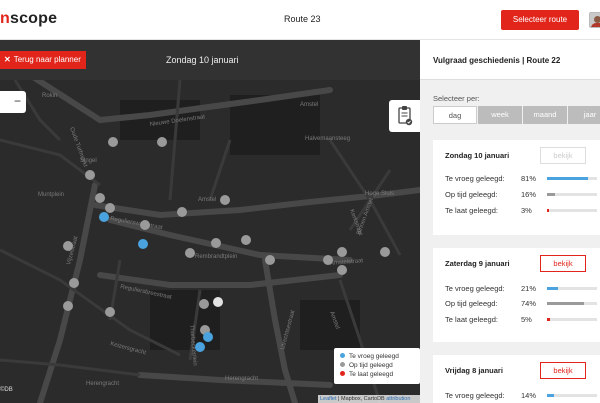  Describe the element at coordinates (6, 390) in the screenshot. I see `carto-mark: ©DB` at that location.